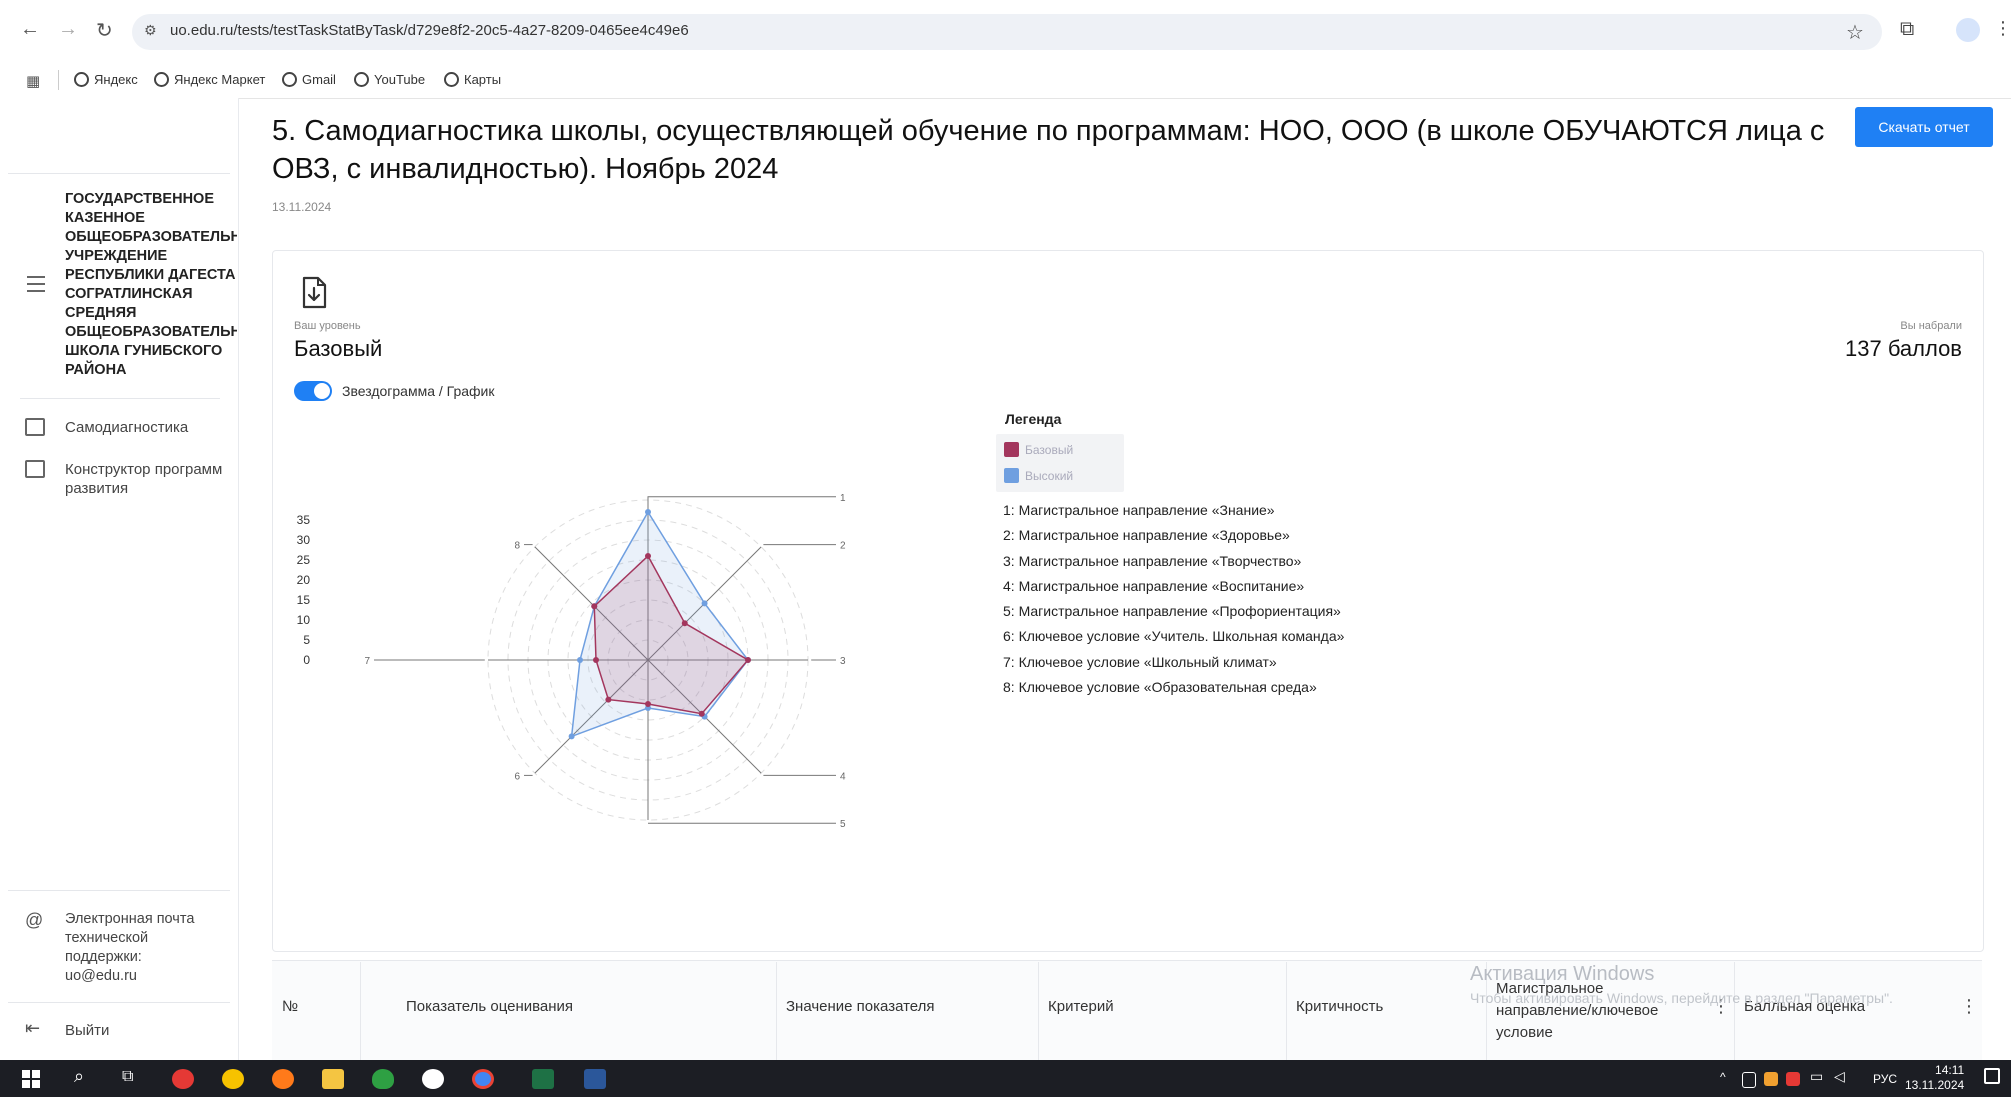 The width and height of the screenshot is (2011, 1097). Describe the element at coordinates (543, 1079) in the screenshot. I see `excel-icon` at that location.